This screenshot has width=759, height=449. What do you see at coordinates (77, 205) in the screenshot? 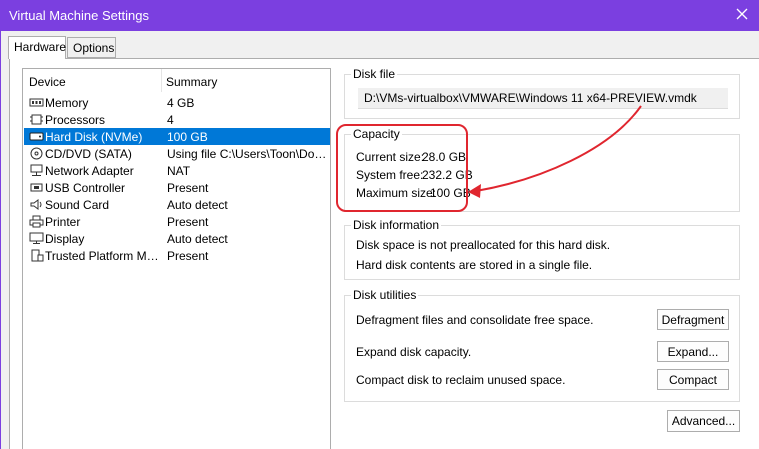
I see `device-name: Sound Card` at bounding box center [77, 205].